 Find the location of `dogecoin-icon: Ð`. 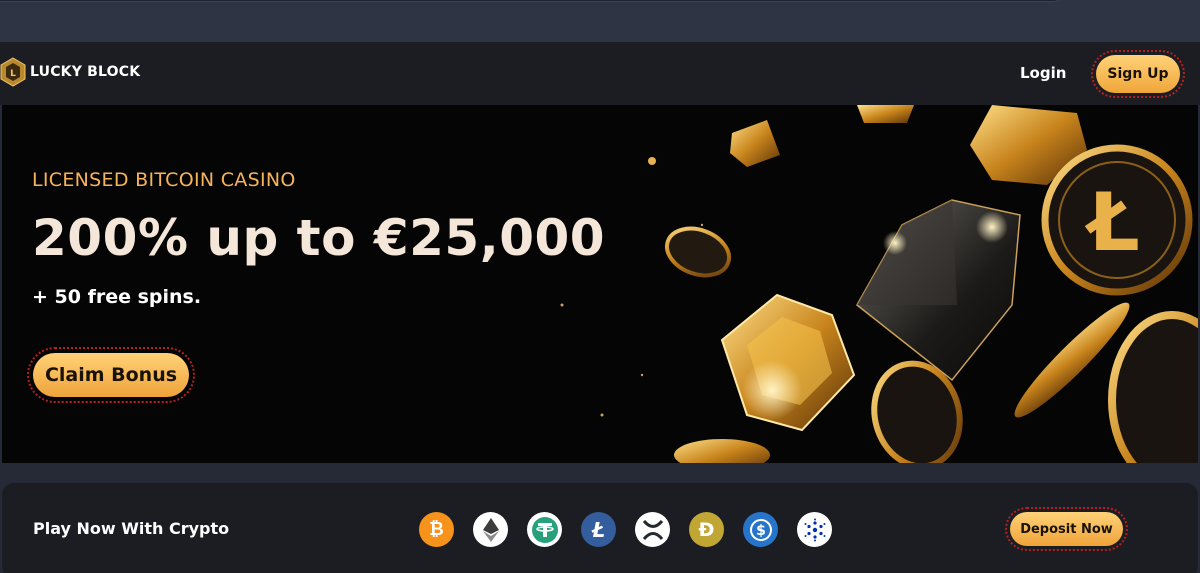

dogecoin-icon: Ð is located at coordinates (706, 529).